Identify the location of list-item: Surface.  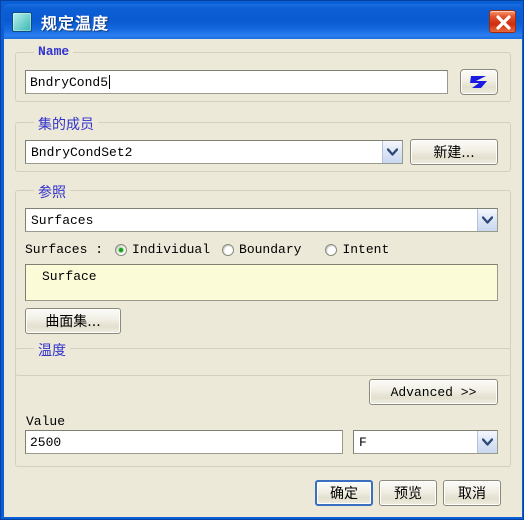
(261, 274).